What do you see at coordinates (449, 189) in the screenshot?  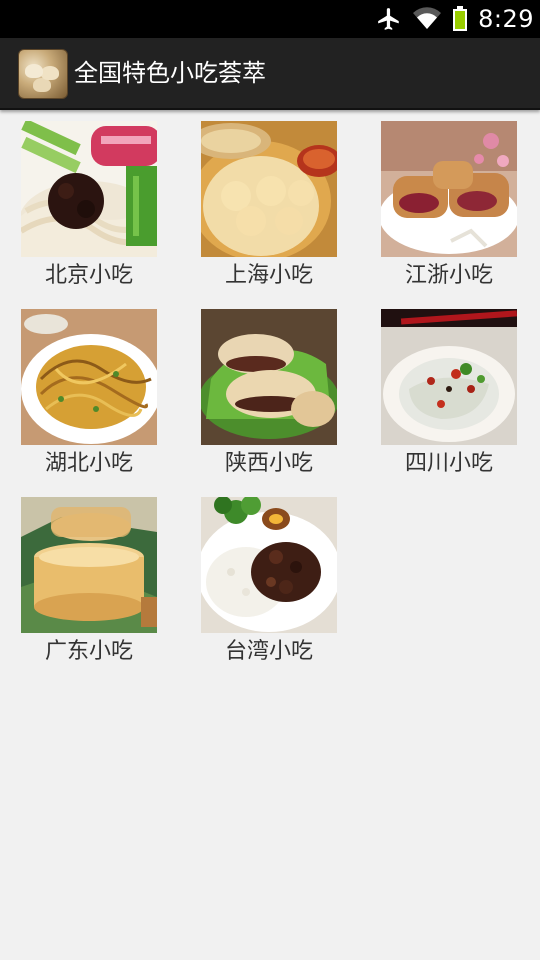 I see `food-image-jiangzhe` at bounding box center [449, 189].